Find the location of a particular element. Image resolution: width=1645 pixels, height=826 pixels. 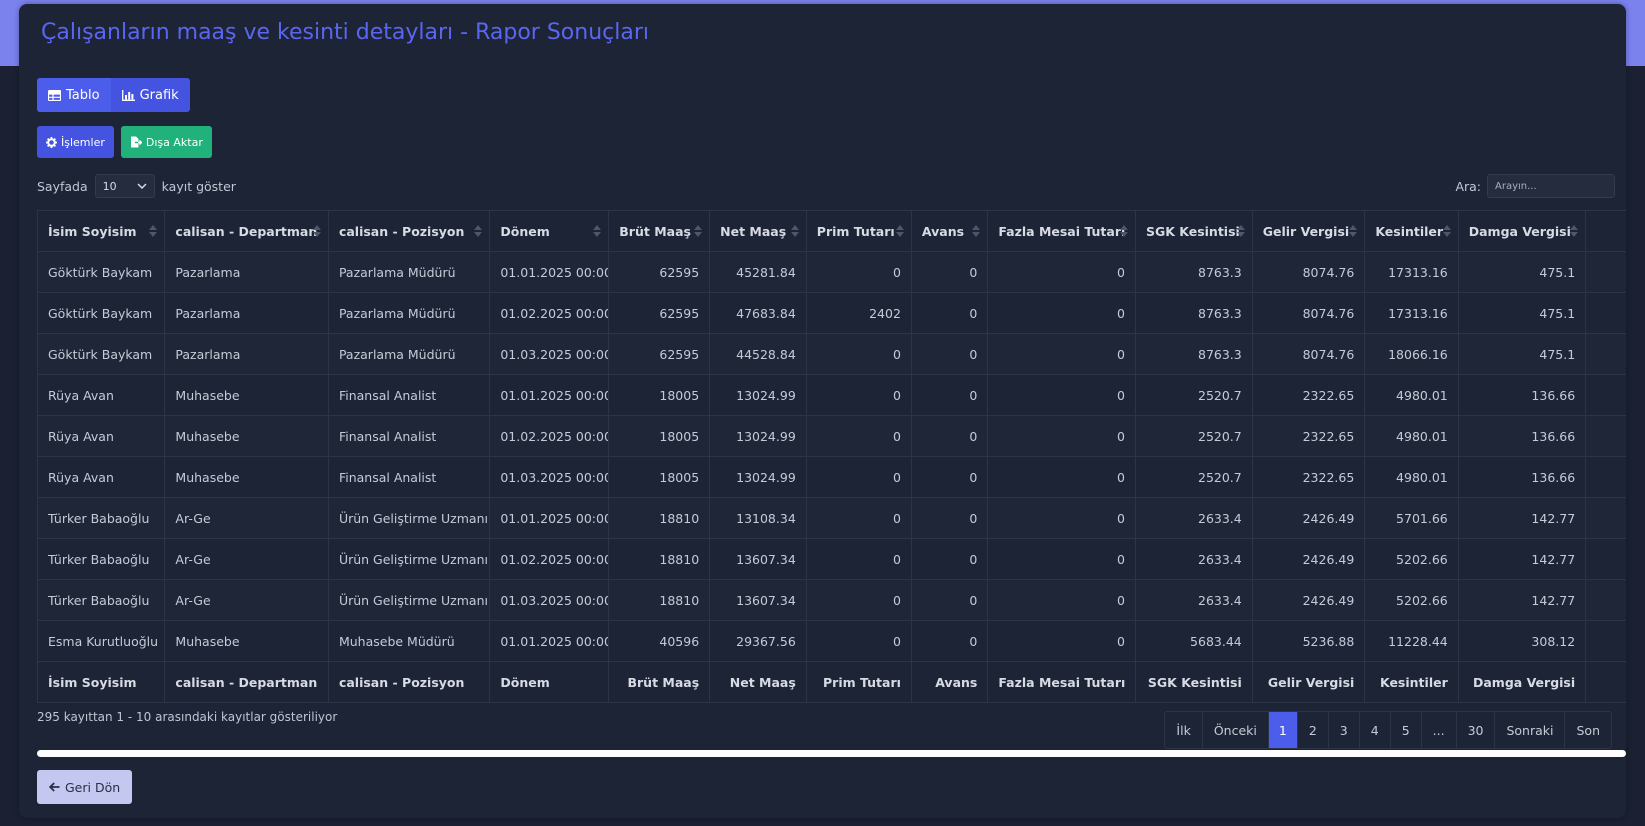

page-button: 3 is located at coordinates (1343, 730).